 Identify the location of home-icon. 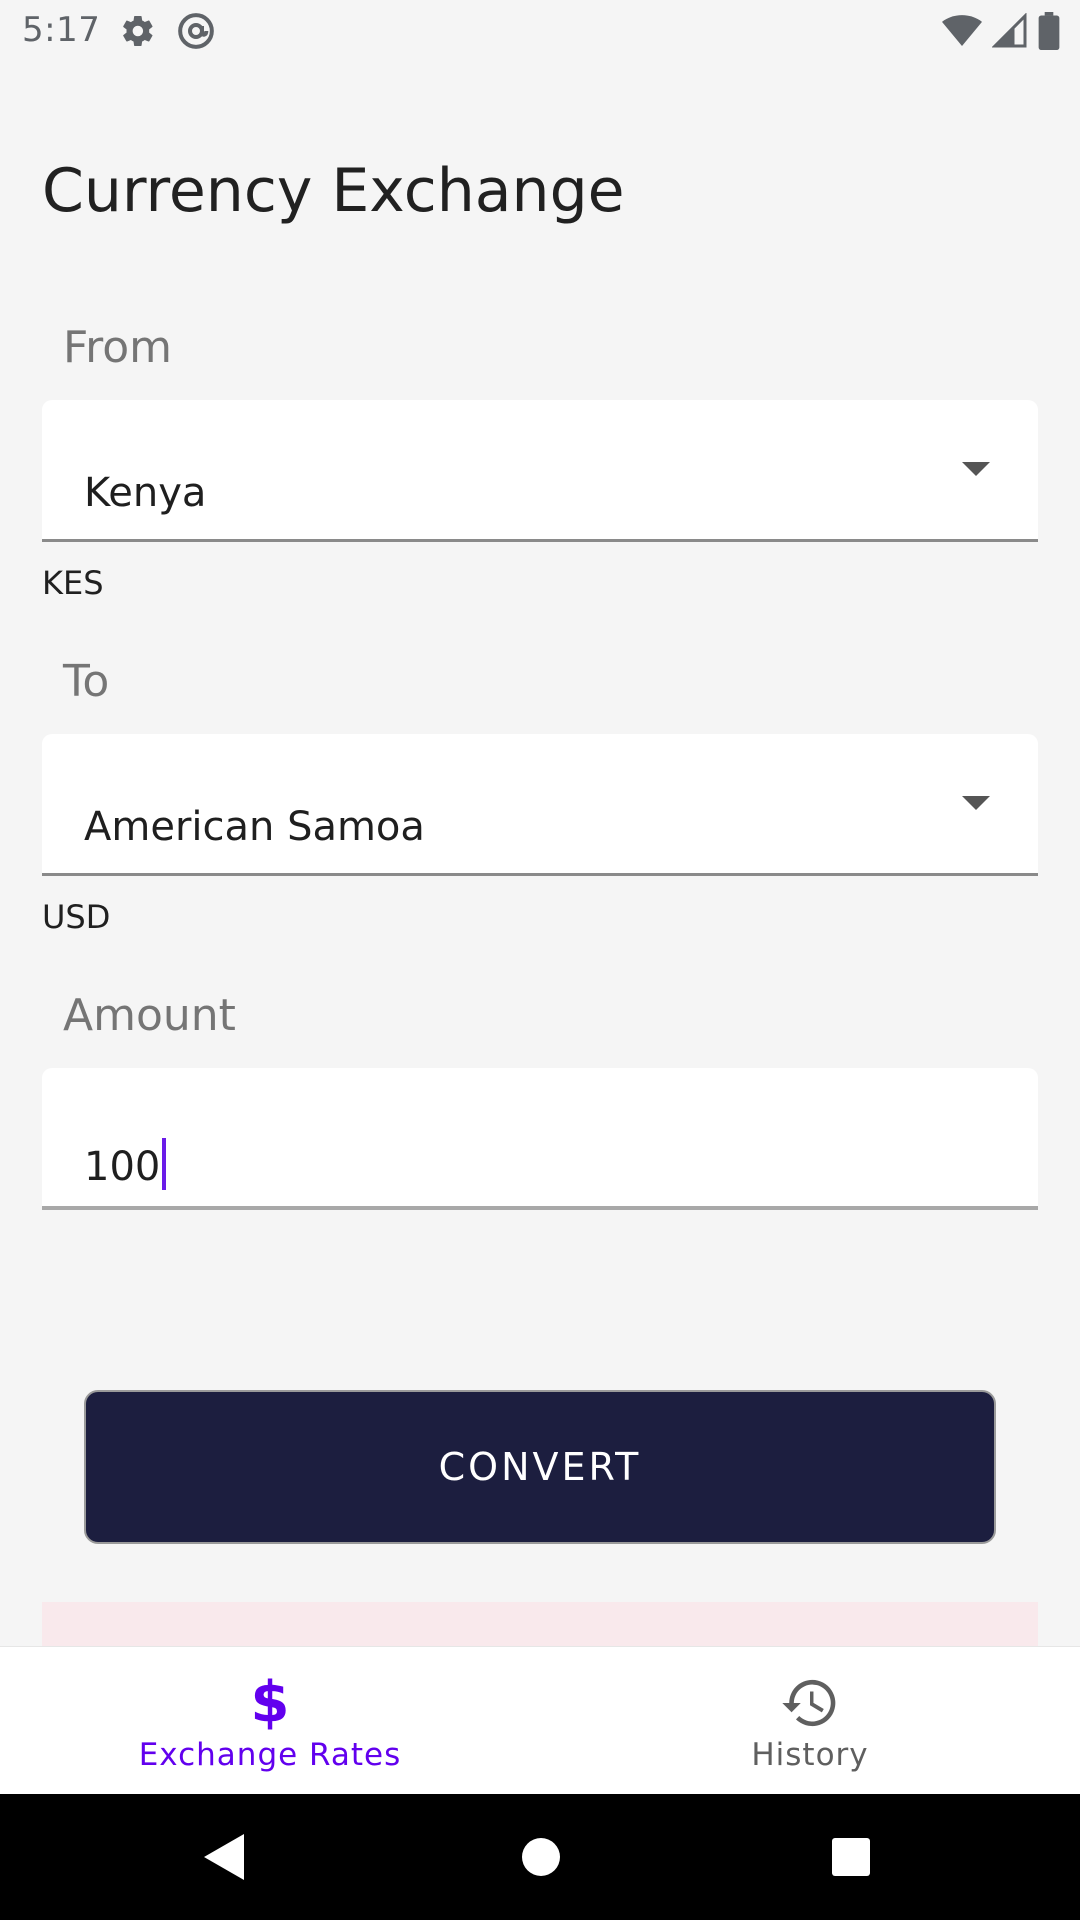
(541, 1859).